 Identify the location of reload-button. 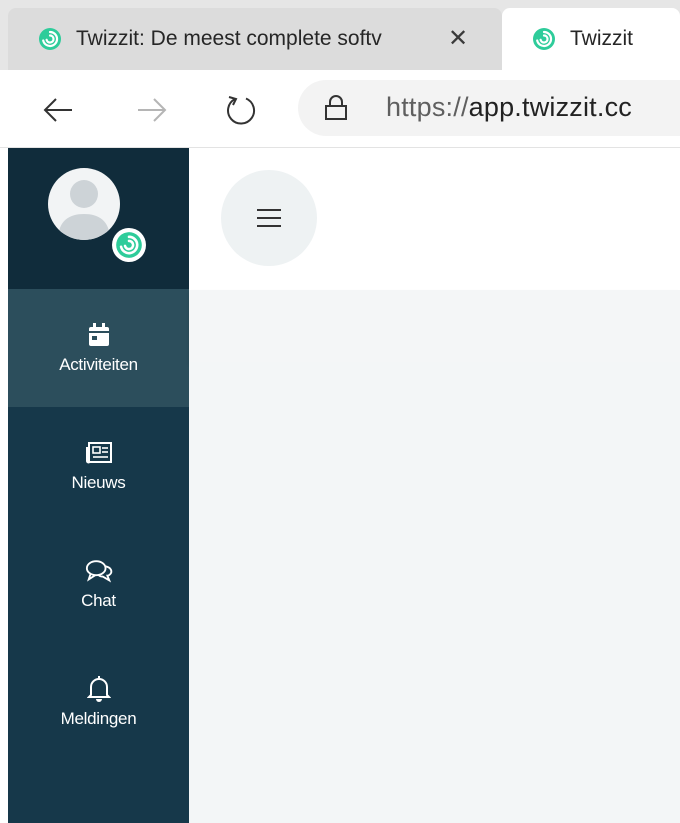
(242, 110).